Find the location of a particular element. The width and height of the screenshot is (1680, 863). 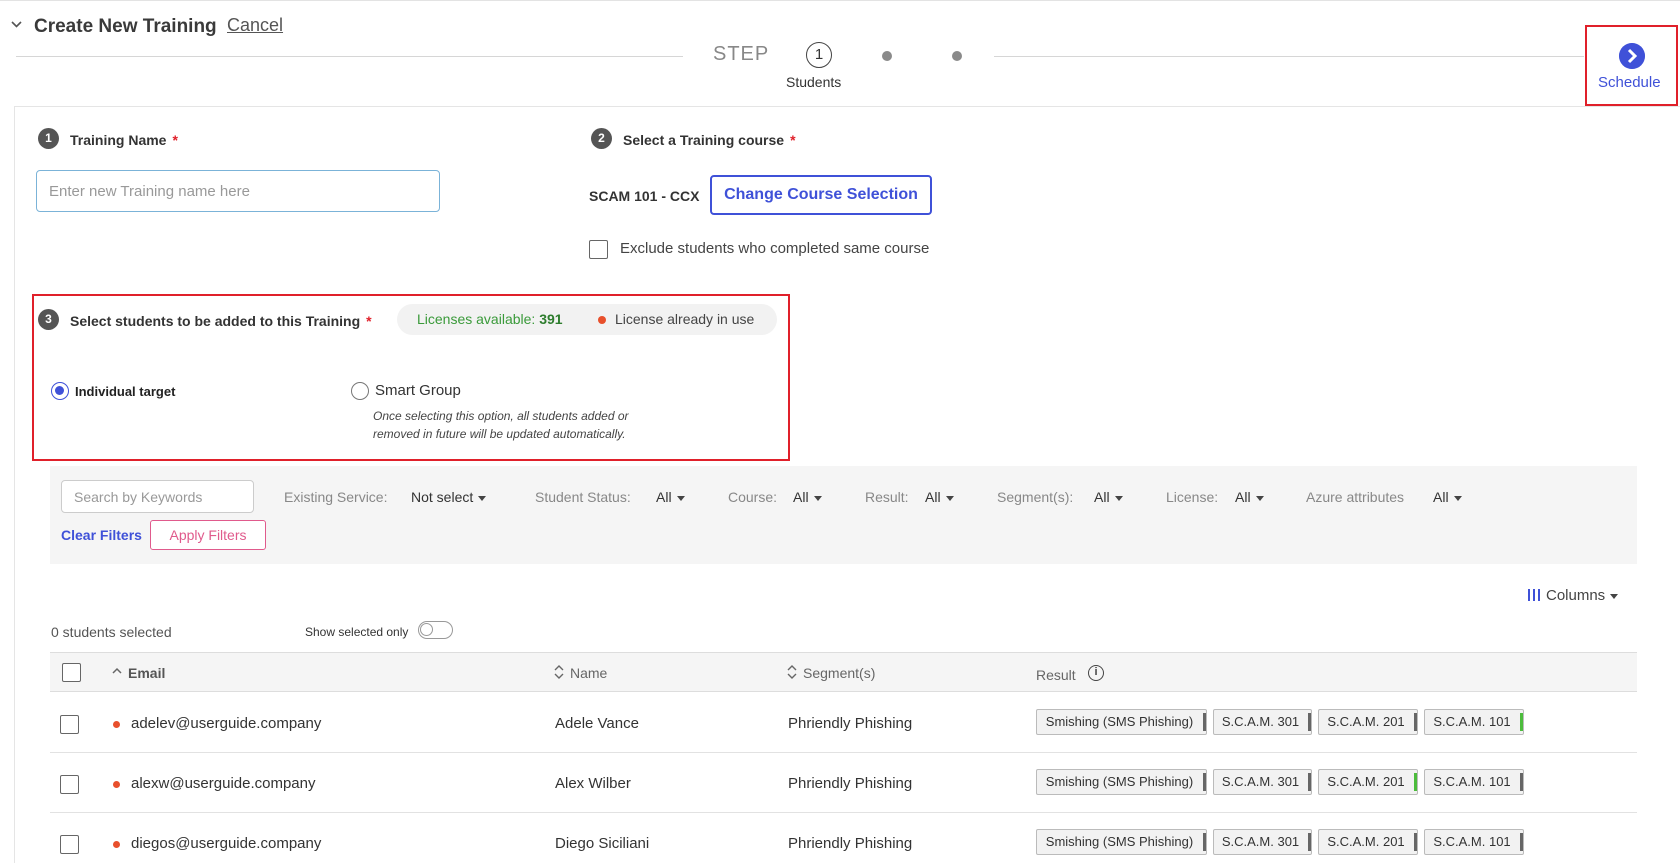

filter-result-dropdown: All is located at coordinates (939, 497).